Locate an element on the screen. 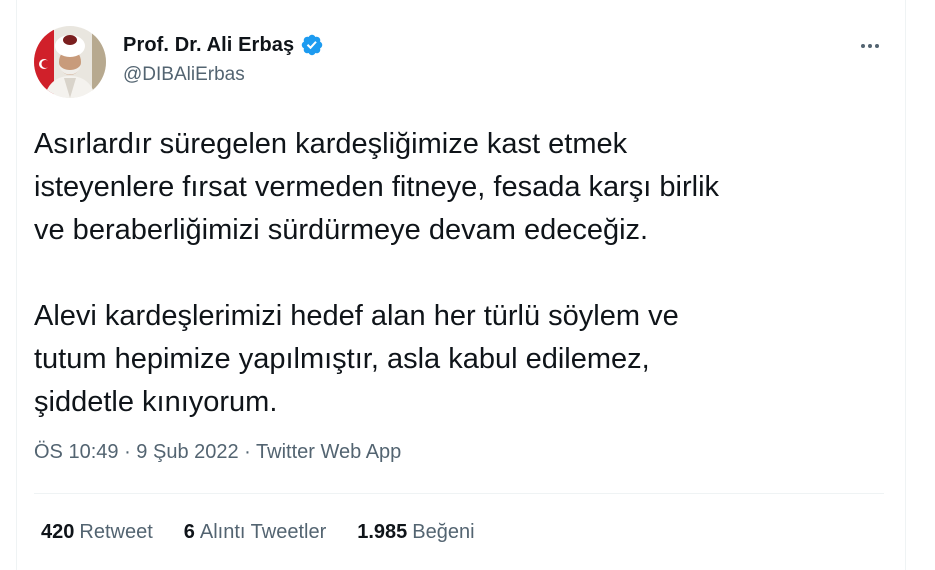 This screenshot has width=935, height=570. author-handle: @DIBAliErbas is located at coordinates (184, 75).